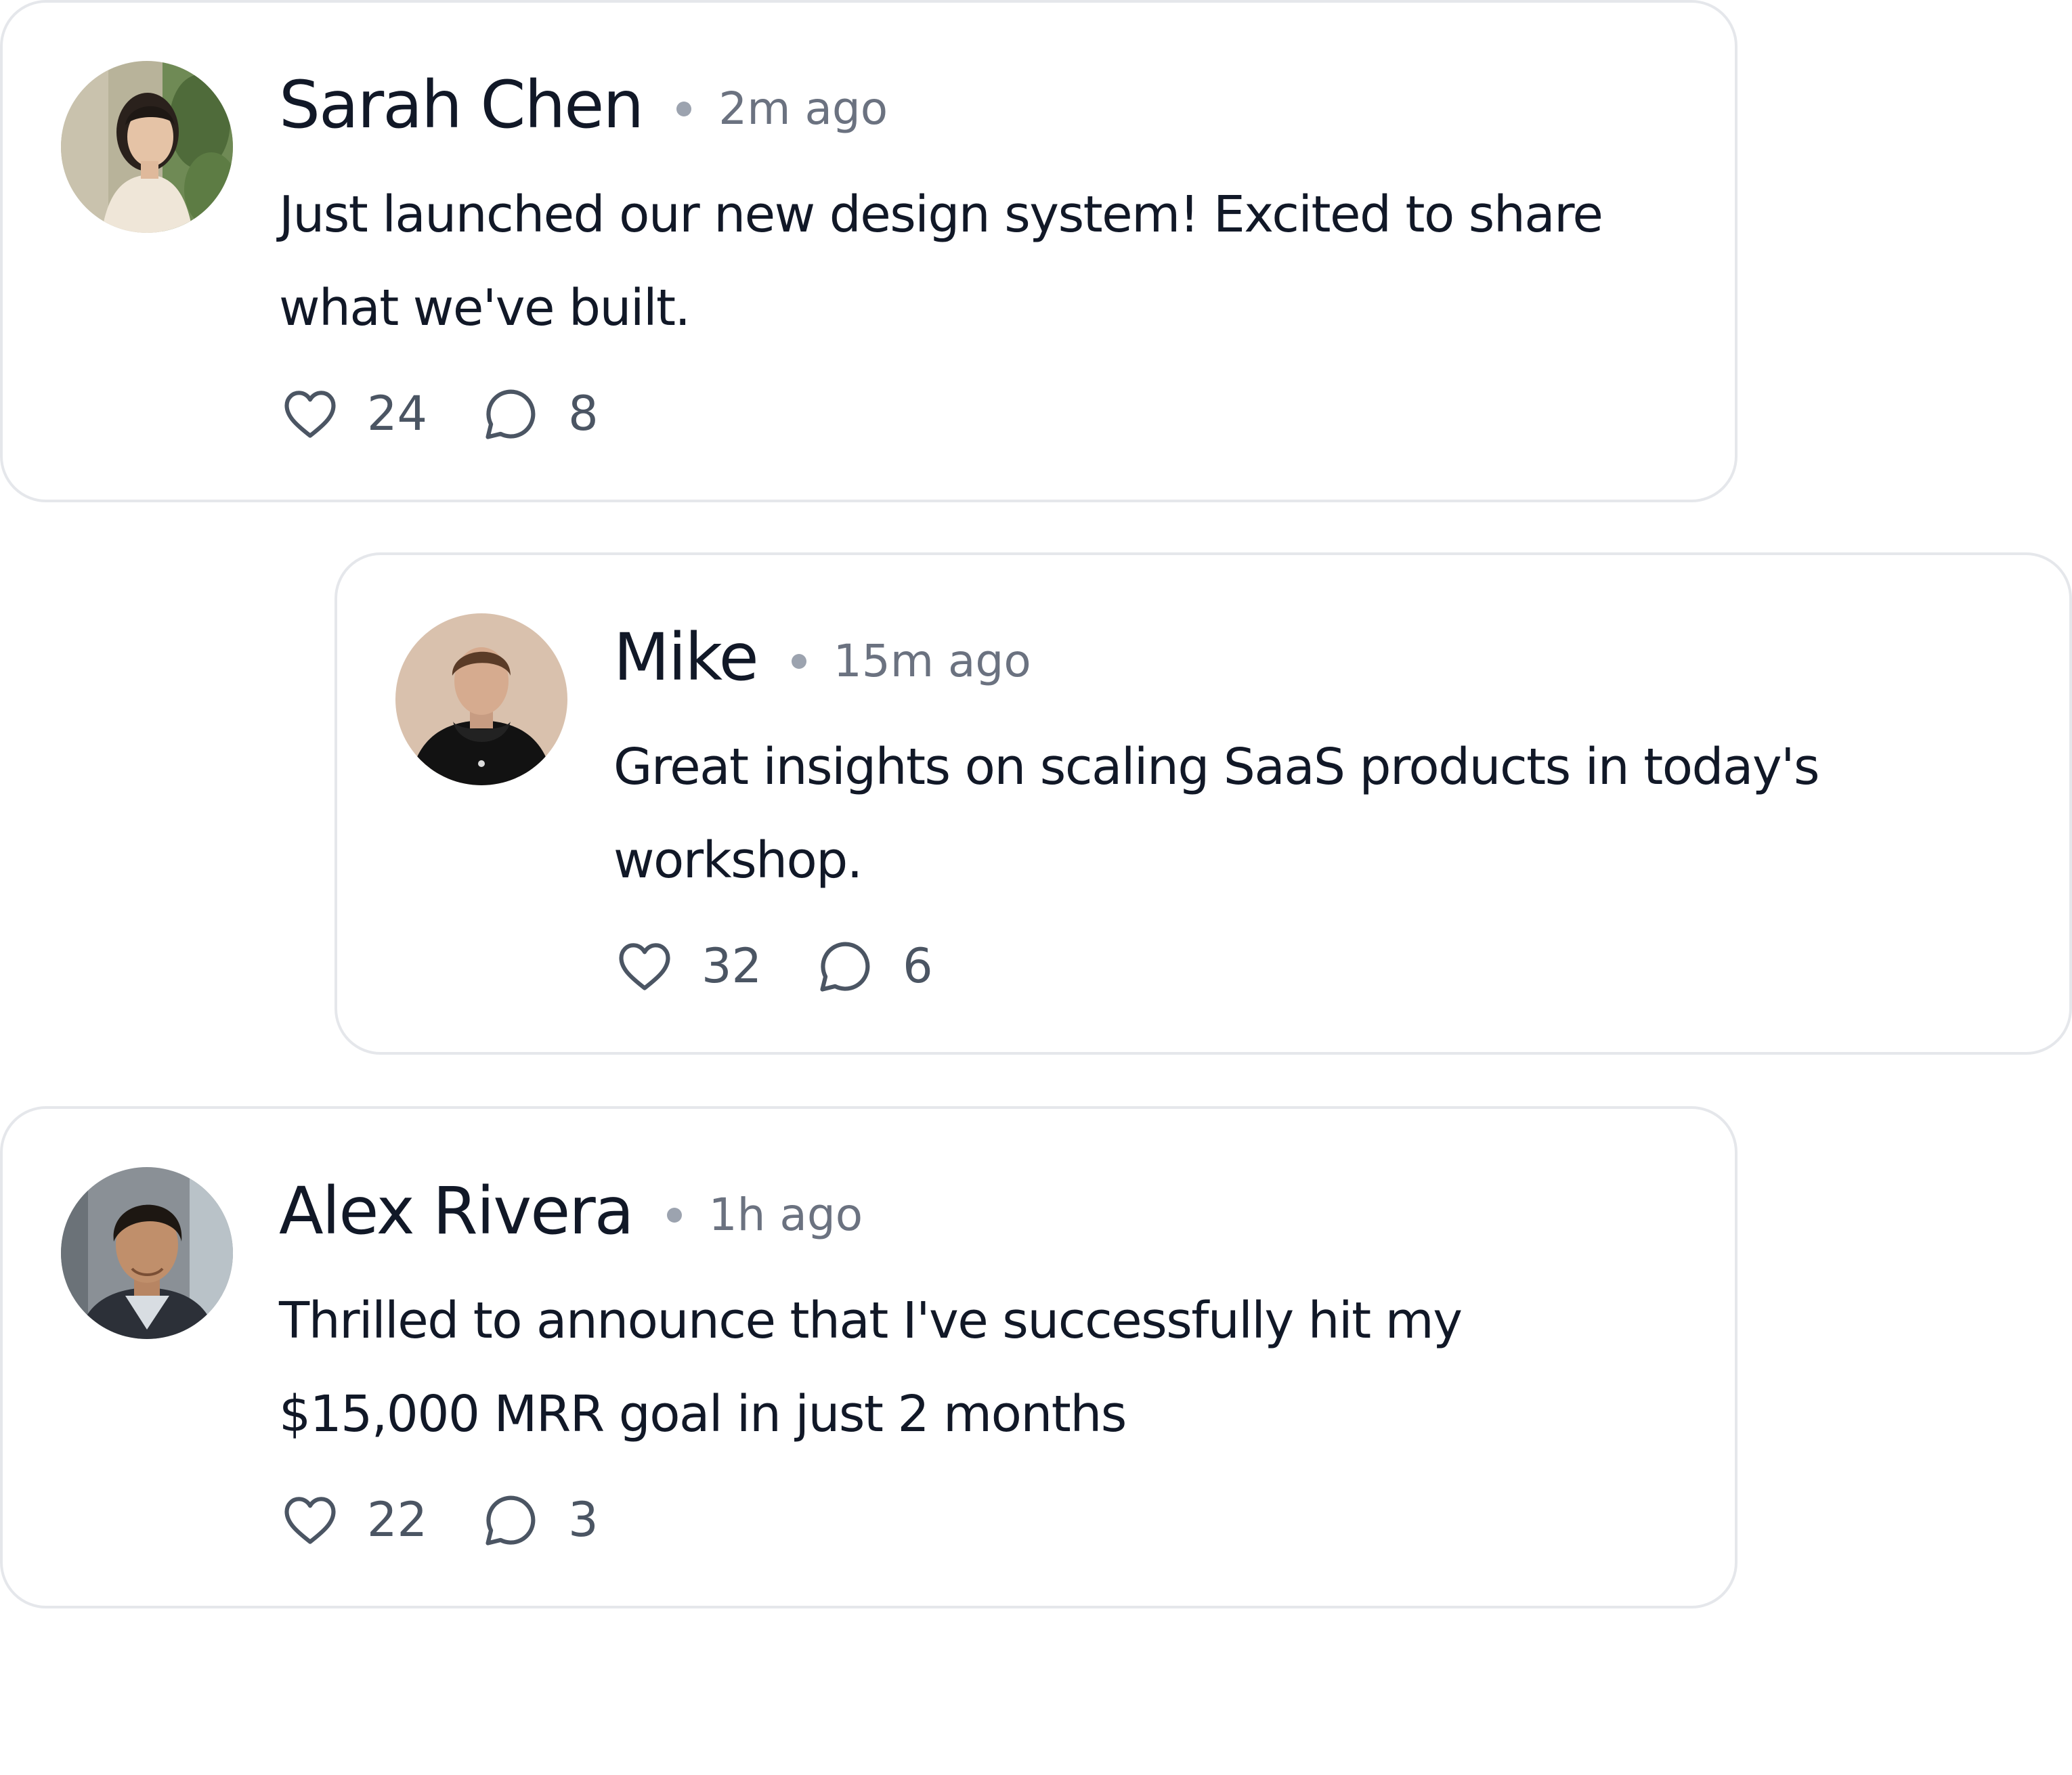 The height and width of the screenshot is (1775, 2072). Describe the element at coordinates (803, 108) in the screenshot. I see `post-timestamp: 2m ago` at that location.